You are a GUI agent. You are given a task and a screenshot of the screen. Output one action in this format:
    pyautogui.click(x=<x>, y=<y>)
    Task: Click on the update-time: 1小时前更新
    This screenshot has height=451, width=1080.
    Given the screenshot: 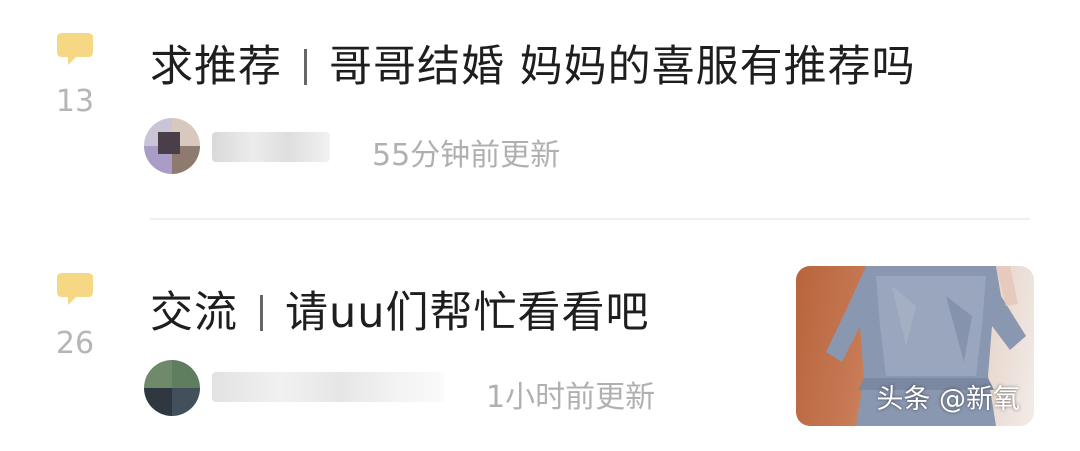 What is the action you would take?
    pyautogui.click(x=571, y=397)
    